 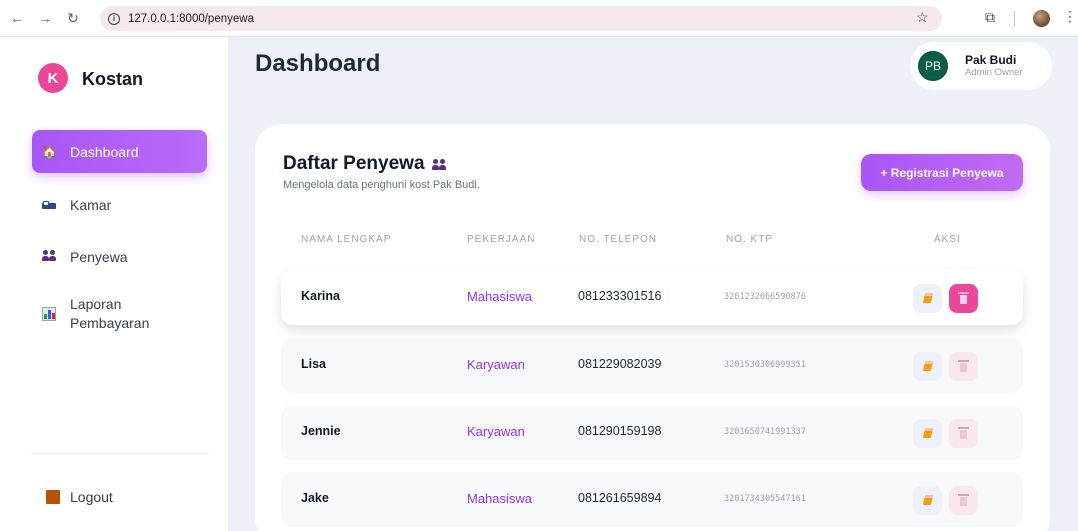 I want to click on user-name: Pak Budi, so click(x=991, y=60).